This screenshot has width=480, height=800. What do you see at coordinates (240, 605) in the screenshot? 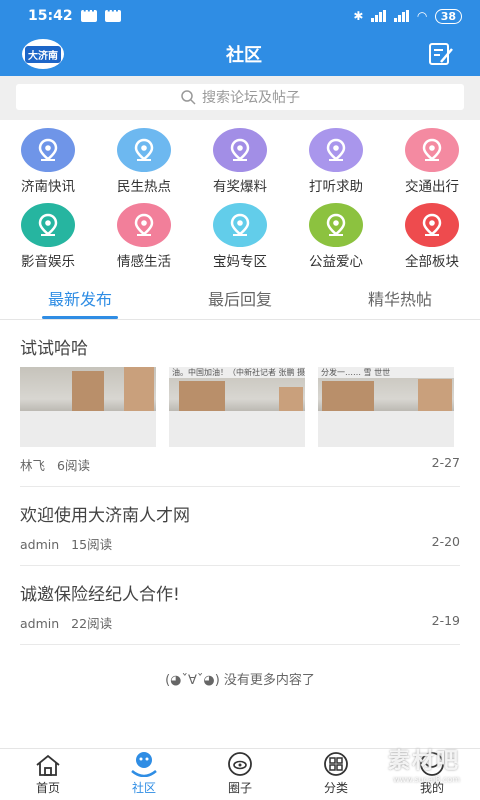
I see `post-item: 诚邀保险经纪人合作! admin 22阅读 2-19` at bounding box center [240, 605].